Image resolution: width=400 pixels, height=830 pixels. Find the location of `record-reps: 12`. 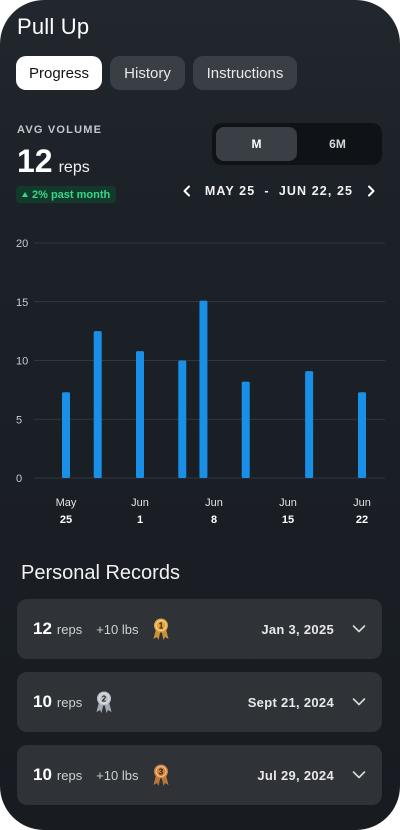

record-reps: 12 is located at coordinates (42, 628).